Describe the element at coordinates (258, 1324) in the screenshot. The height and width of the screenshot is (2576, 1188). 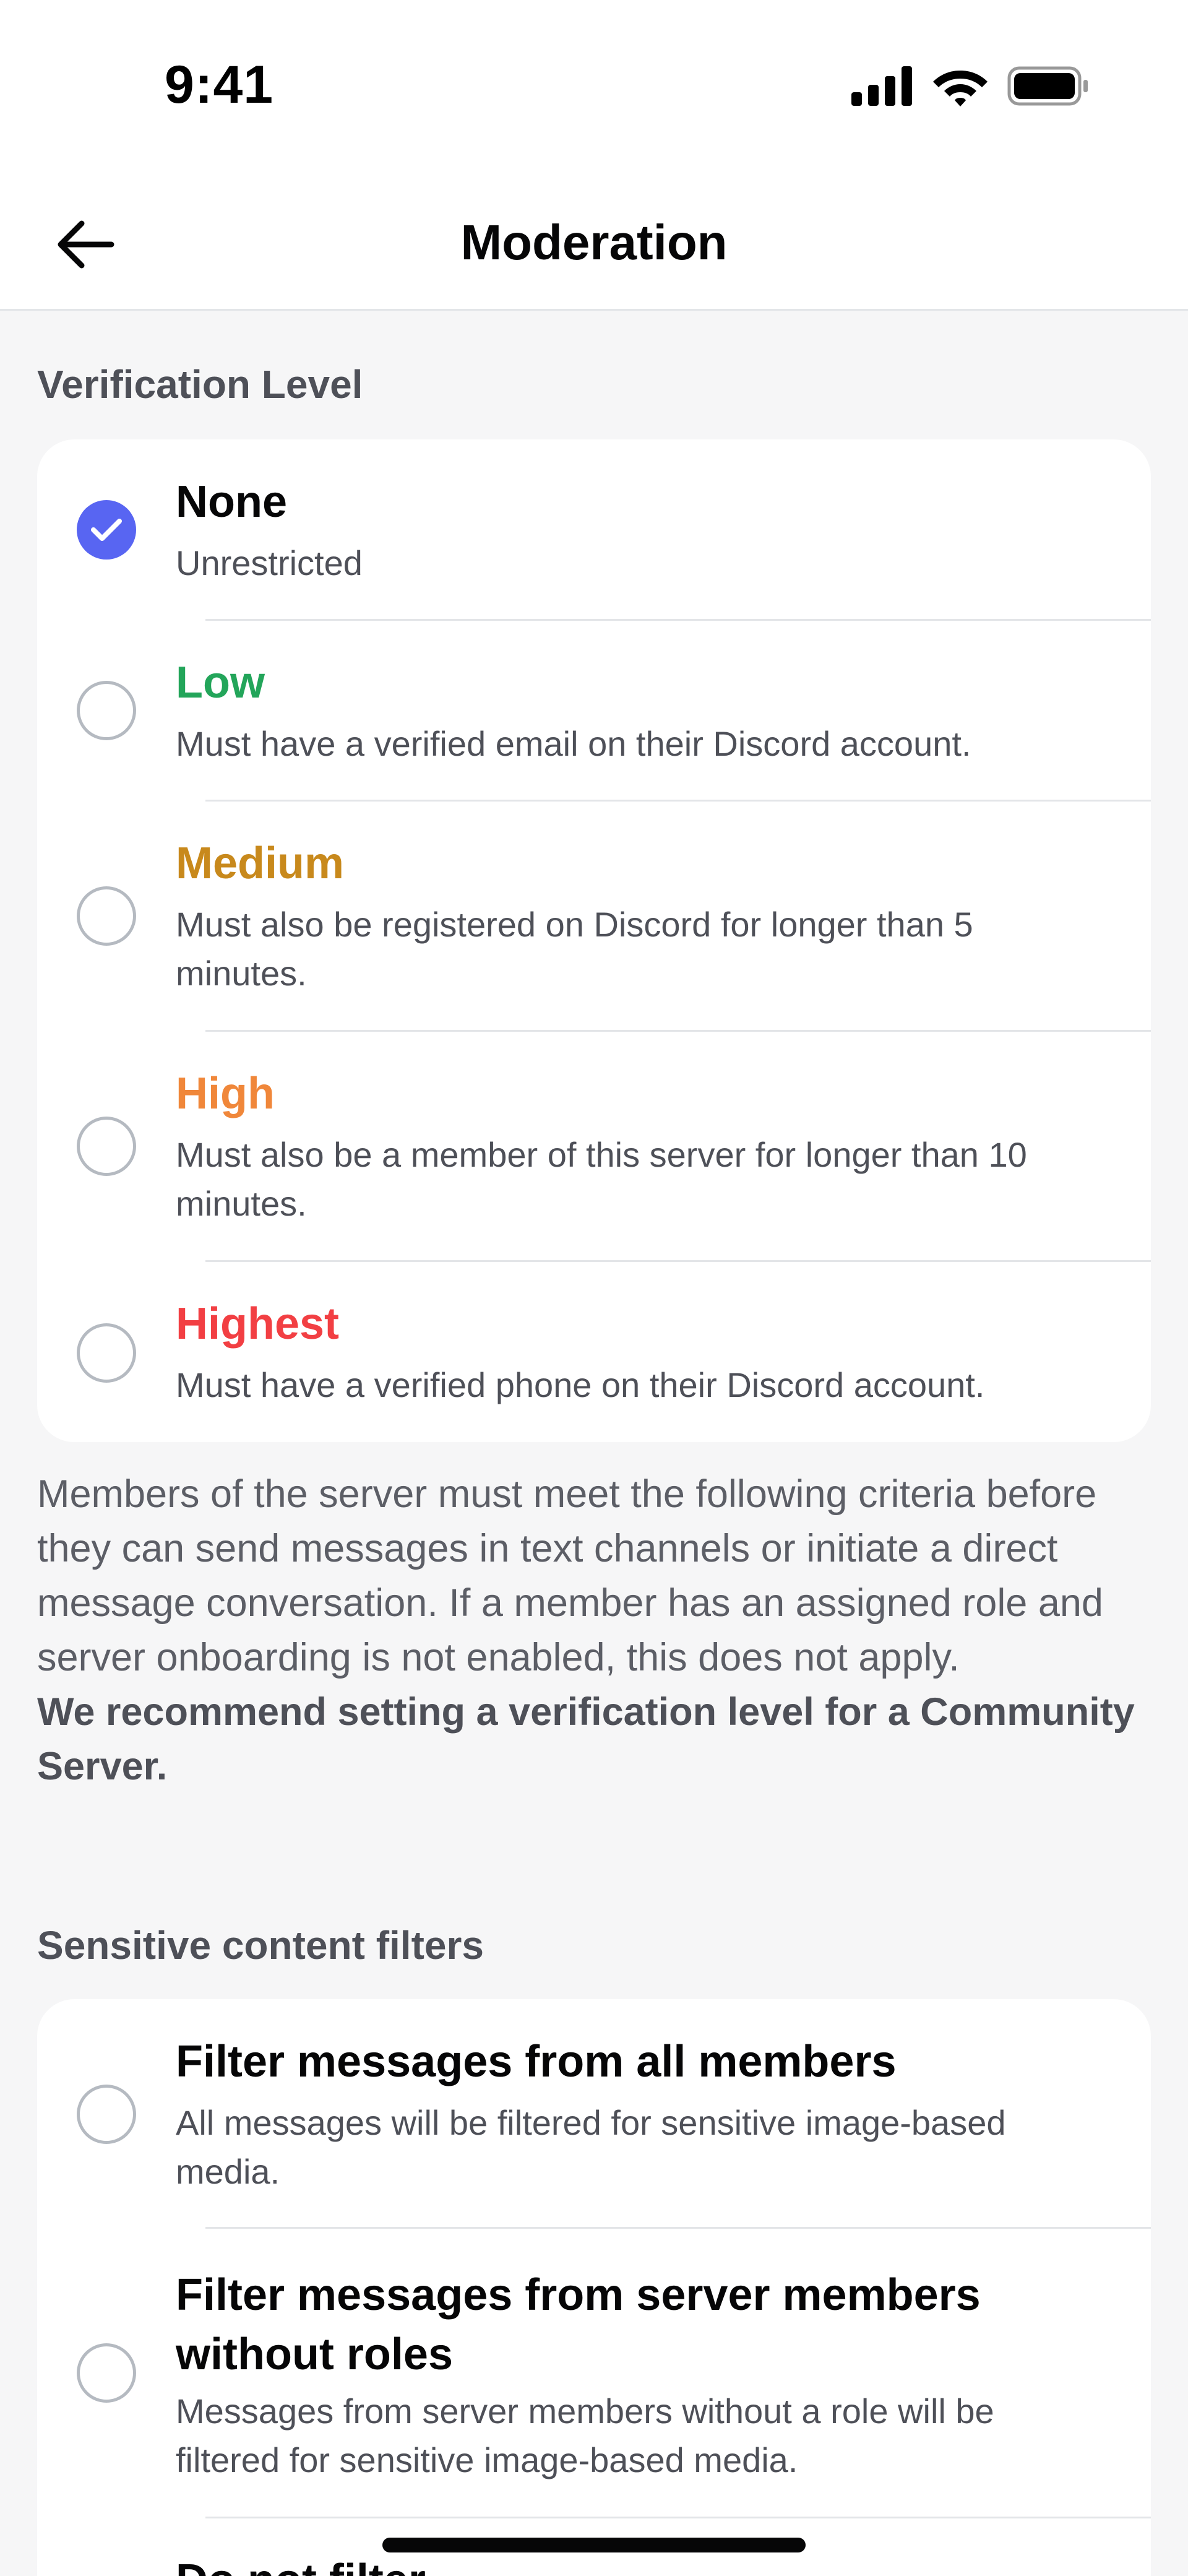
I see `option-title: Highest` at that location.